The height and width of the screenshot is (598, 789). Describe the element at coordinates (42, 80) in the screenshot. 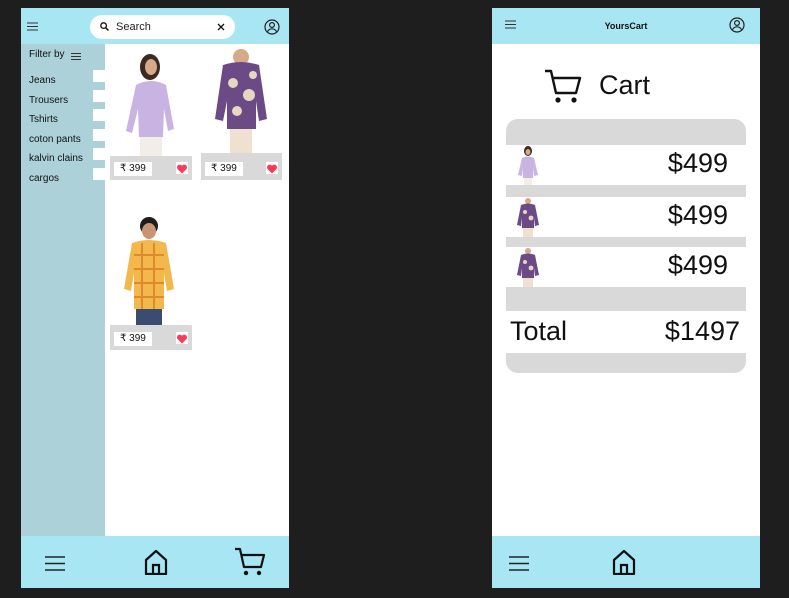

I see `filter-label: Jeans` at that location.